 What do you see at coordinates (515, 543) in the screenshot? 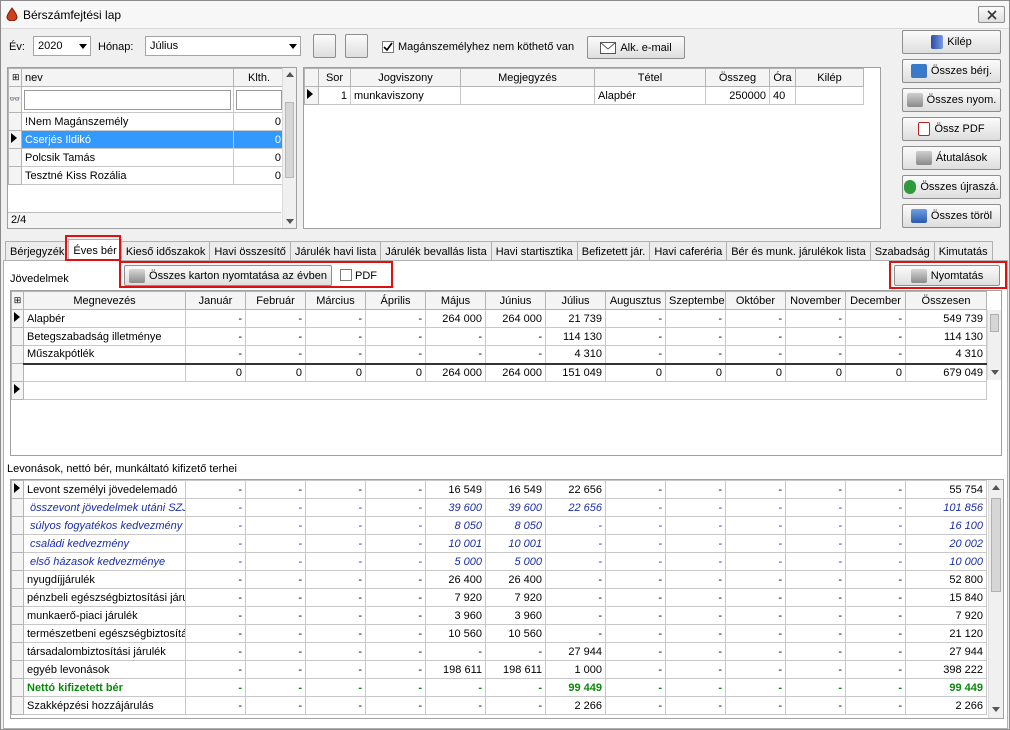
I see `cell-value: 10 001` at bounding box center [515, 543].